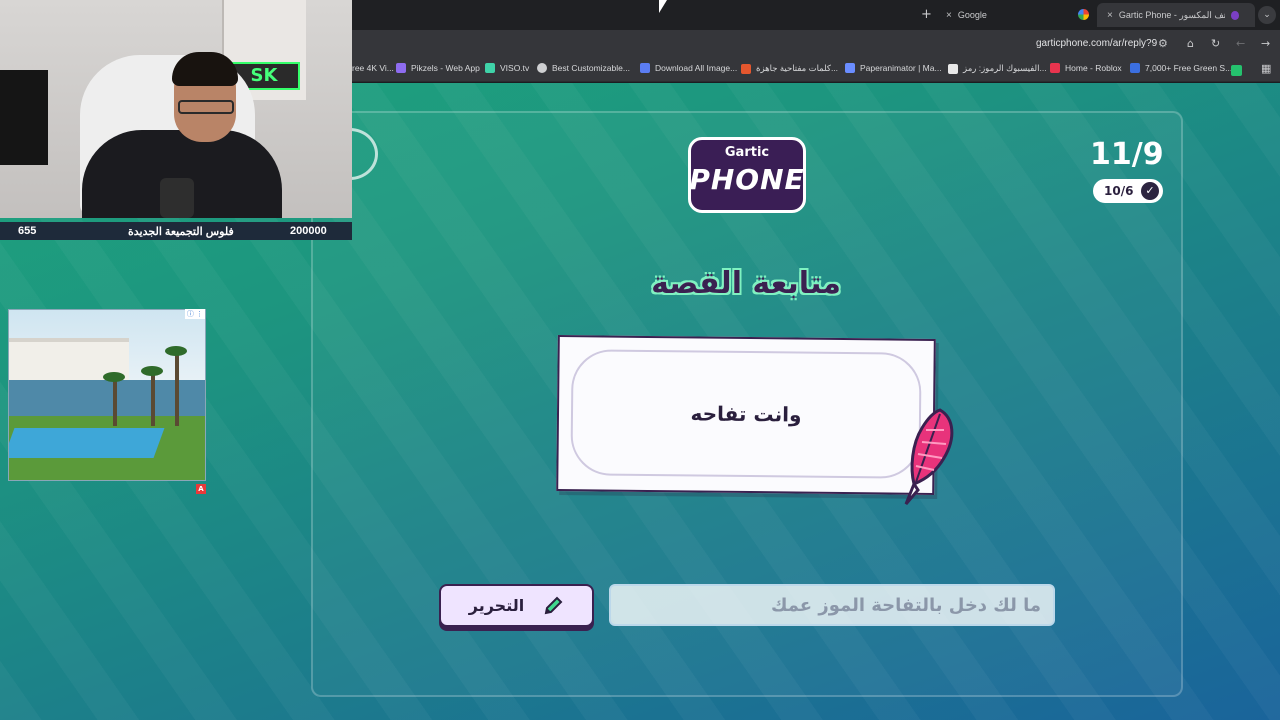 This screenshot has height=720, width=1280. I want to click on google-favicon-icon, so click(1083, 14).